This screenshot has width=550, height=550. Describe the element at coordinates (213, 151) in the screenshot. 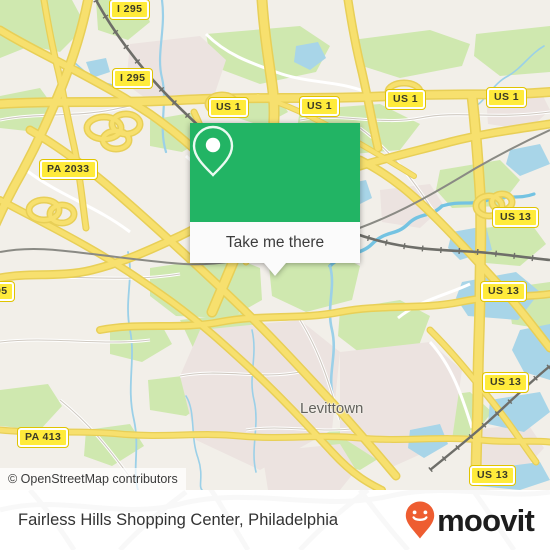

I see `map-pin-icon` at that location.